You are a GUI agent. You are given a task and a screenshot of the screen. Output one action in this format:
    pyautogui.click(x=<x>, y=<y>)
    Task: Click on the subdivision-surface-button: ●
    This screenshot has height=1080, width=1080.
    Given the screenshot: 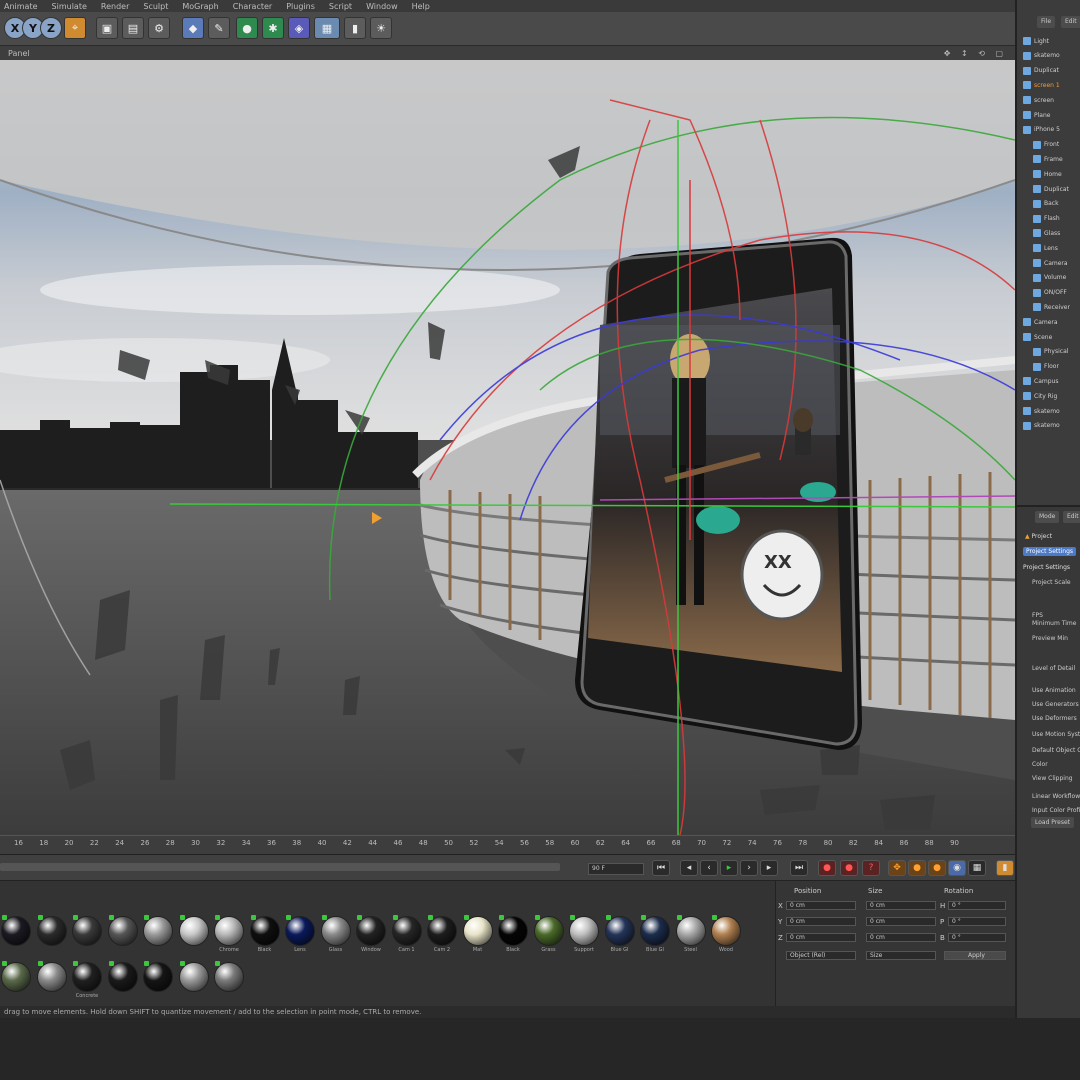 What is the action you would take?
    pyautogui.click(x=247, y=28)
    